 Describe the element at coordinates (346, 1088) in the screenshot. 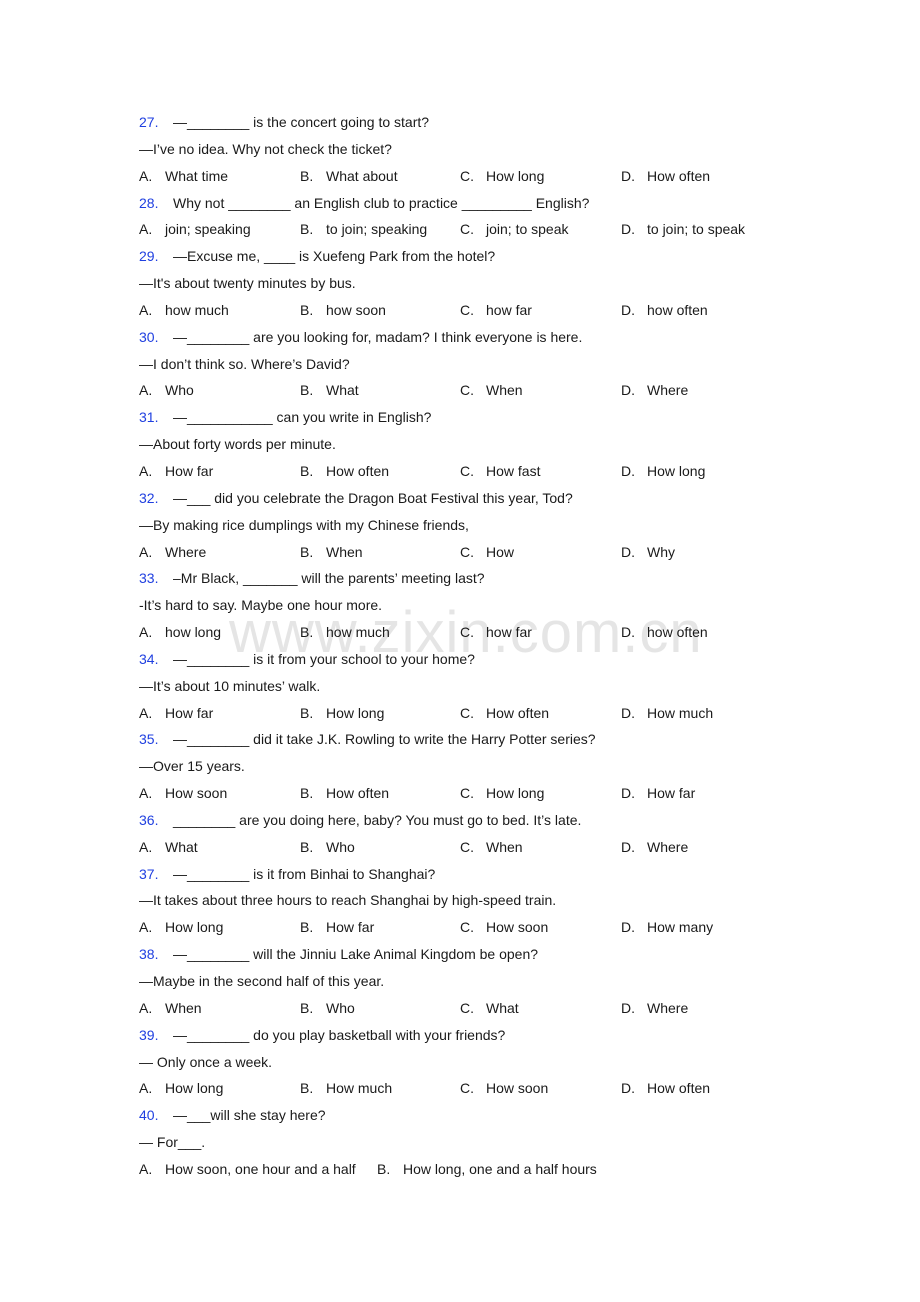

I see `option-b: B. How much` at that location.